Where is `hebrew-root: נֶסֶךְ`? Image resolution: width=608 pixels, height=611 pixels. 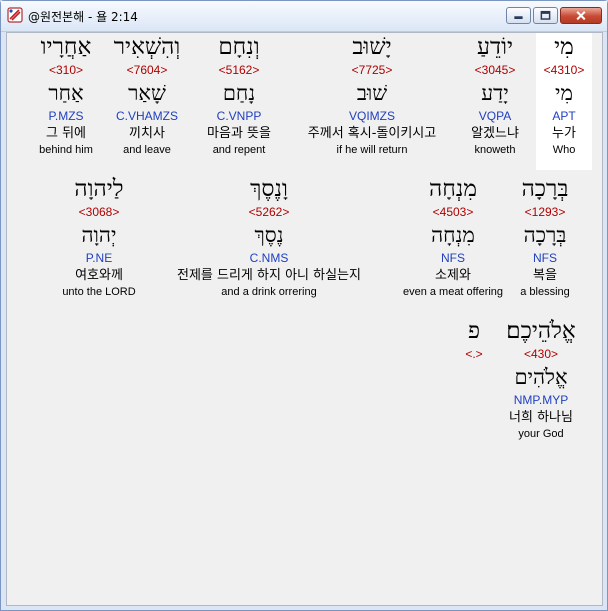 hebrew-root: נֶסֶךְ is located at coordinates (269, 235).